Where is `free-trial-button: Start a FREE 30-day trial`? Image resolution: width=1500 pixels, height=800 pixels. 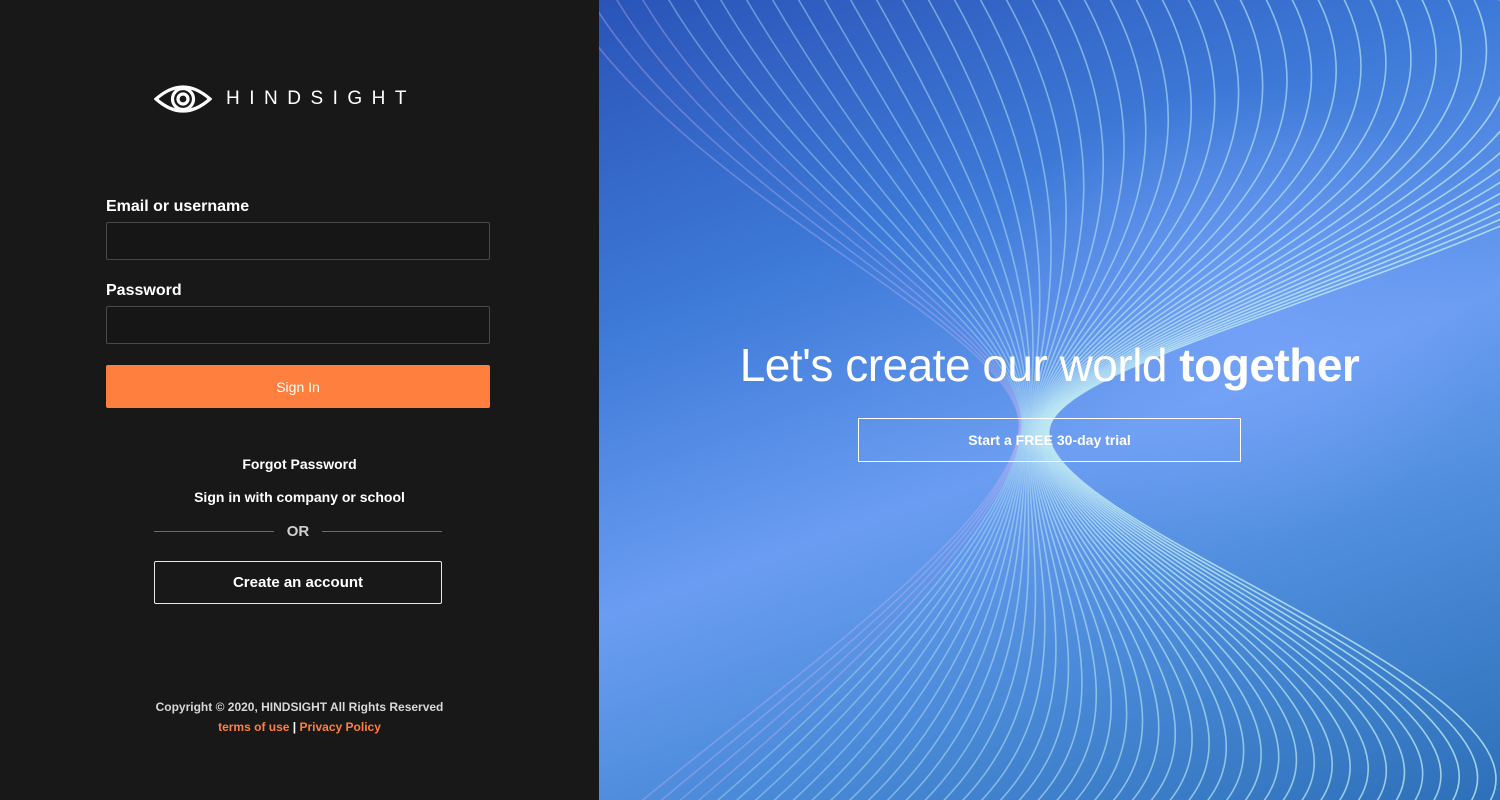
free-trial-button: Start a FREE 30-day trial is located at coordinates (1049, 440).